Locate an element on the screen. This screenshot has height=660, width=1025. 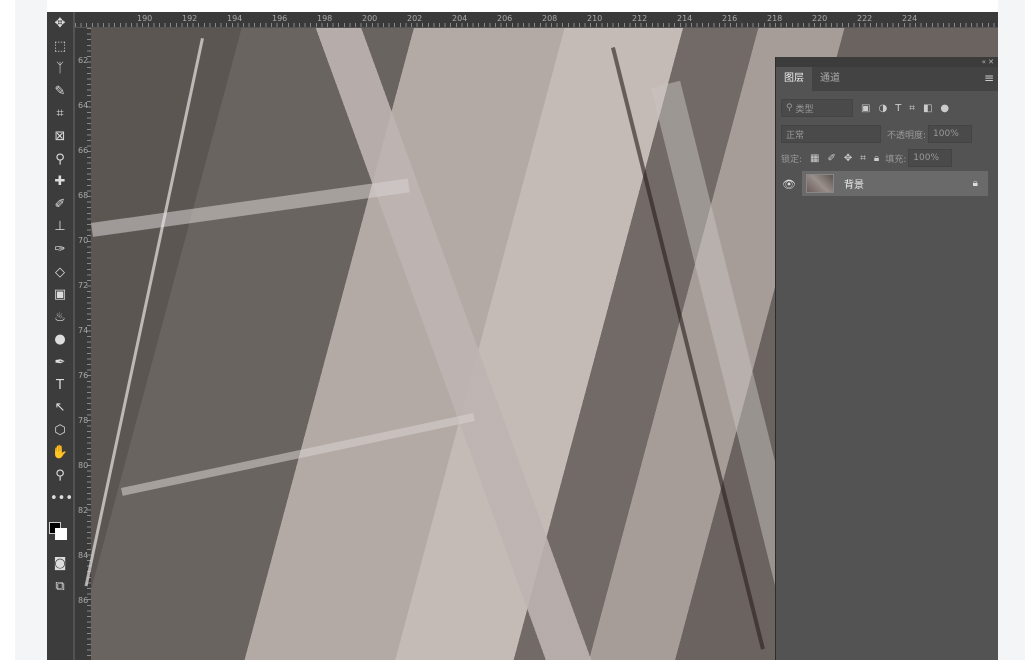
ruler-label: 212 is located at coordinates (640, 18).